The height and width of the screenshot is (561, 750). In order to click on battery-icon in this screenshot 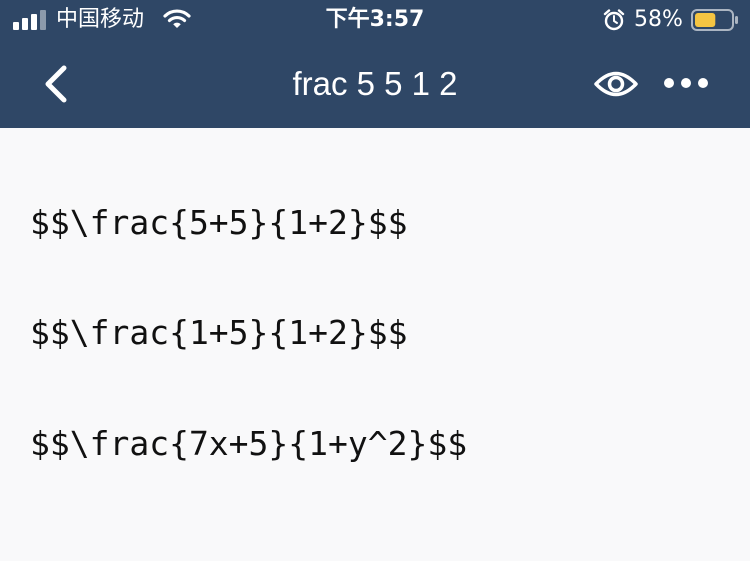, I will do `click(714, 20)`.